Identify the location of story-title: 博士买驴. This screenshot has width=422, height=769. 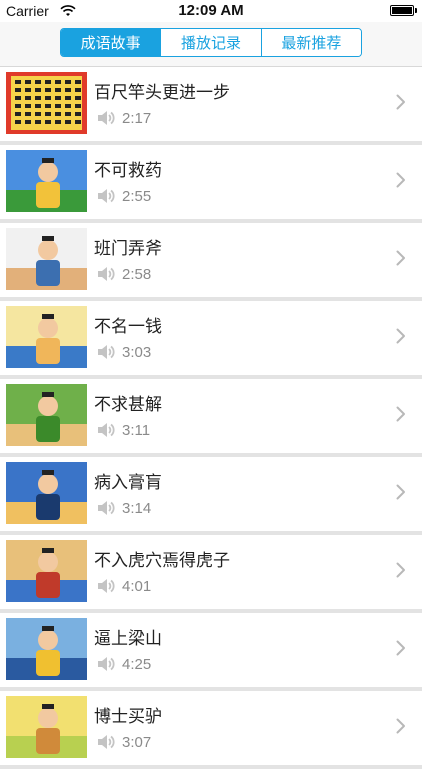
(128, 717).